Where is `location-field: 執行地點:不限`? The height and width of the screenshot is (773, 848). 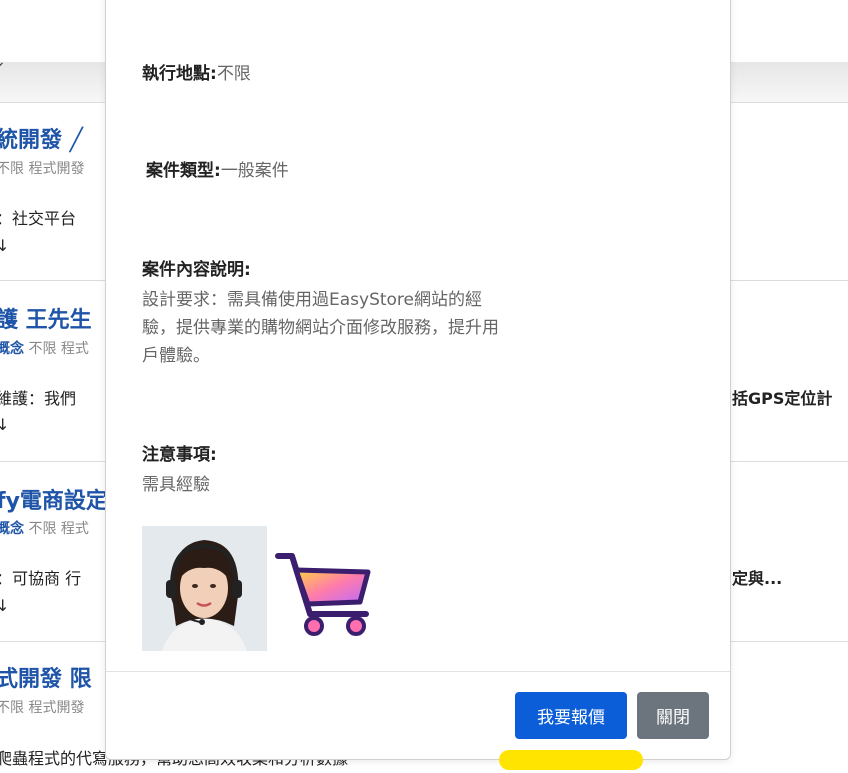
location-field: 執行地點:不限 is located at coordinates (196, 71).